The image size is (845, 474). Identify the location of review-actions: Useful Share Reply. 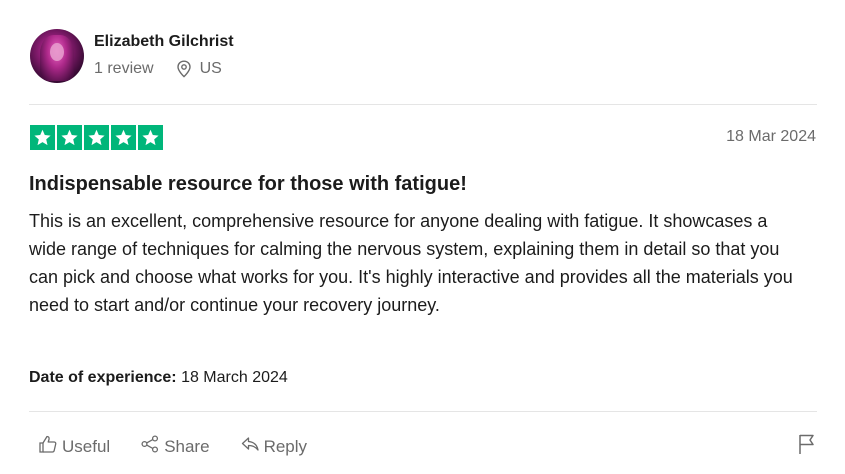
(187, 446).